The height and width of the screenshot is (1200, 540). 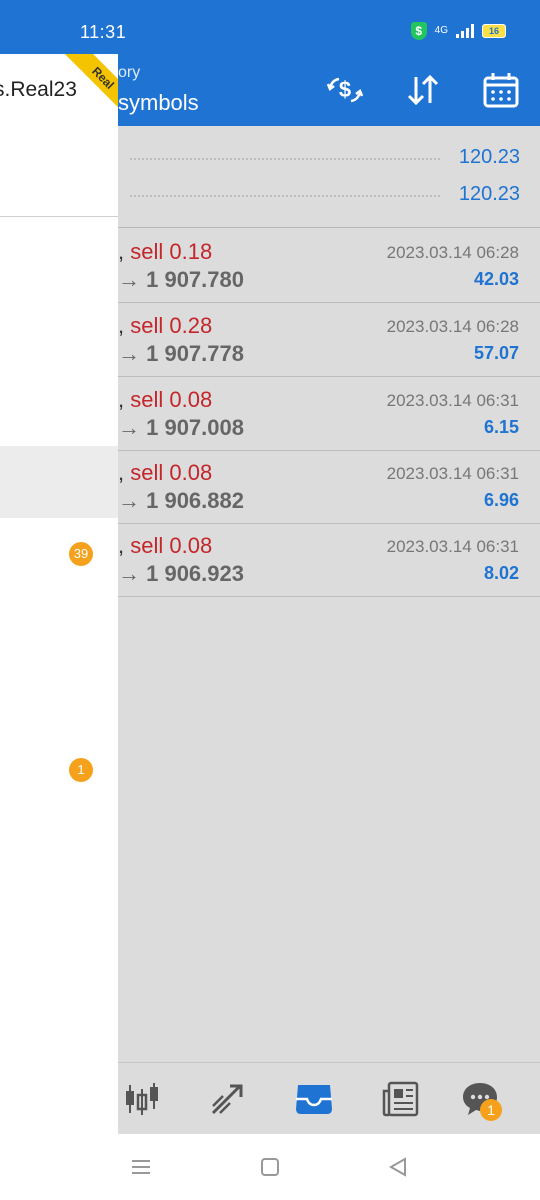 I want to click on drawer-divider, so click(x=59, y=216).